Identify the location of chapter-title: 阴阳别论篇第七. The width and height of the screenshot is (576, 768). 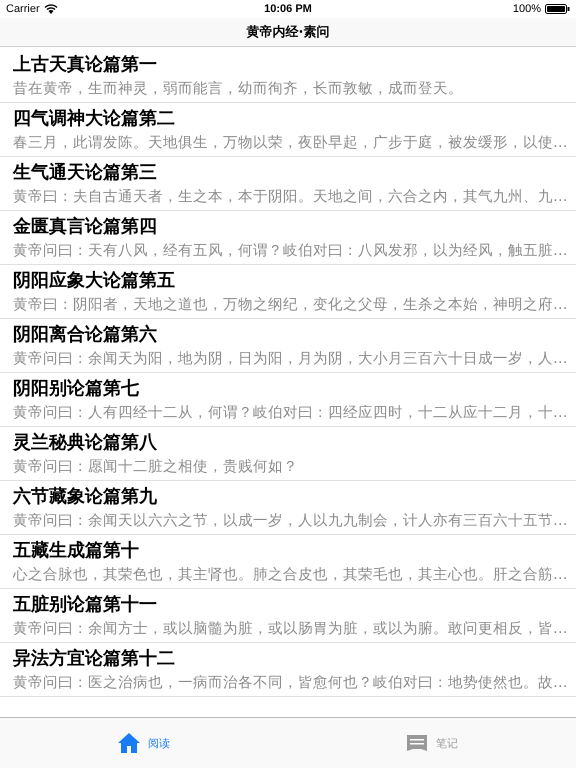
(76, 389).